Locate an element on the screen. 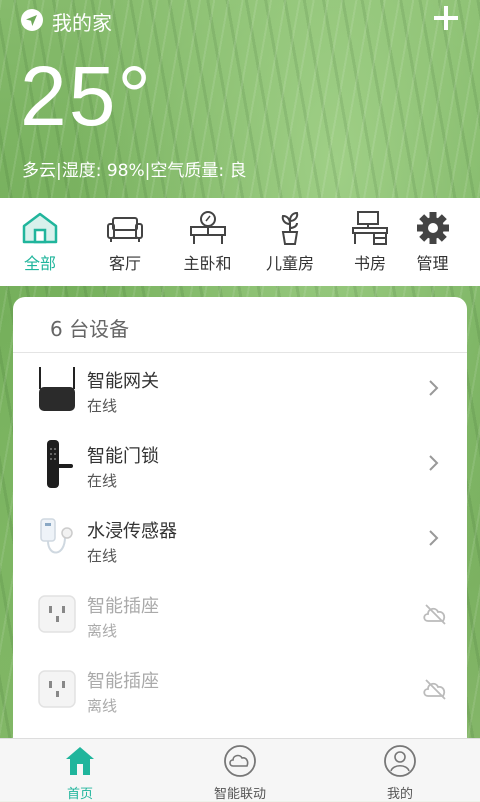 Image resolution: width=480 pixels, height=802 pixels. room-tab-label: 儿童房 is located at coordinates (289, 263).